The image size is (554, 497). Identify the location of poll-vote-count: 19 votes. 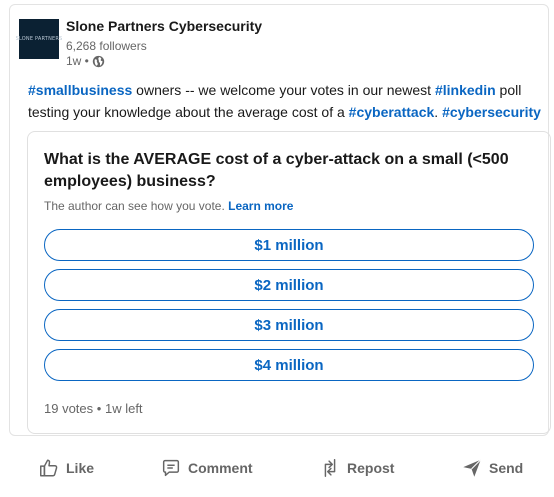
(68, 408).